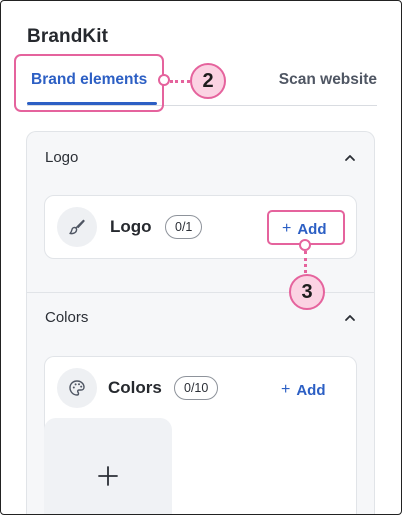  Describe the element at coordinates (196, 388) in the screenshot. I see `colors-count-badge: 0/10` at that location.